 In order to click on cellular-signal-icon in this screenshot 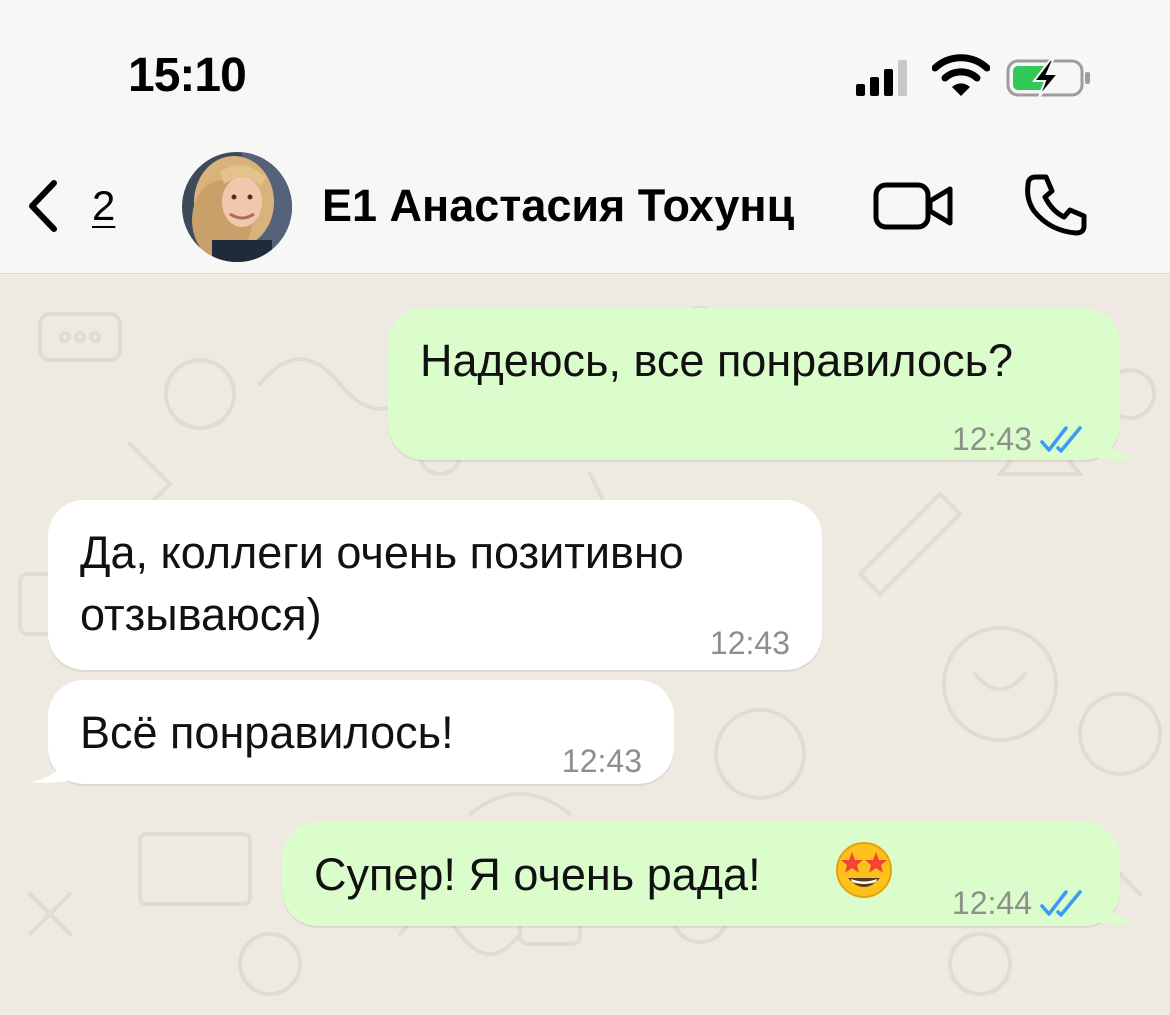, I will do `click(881, 78)`.